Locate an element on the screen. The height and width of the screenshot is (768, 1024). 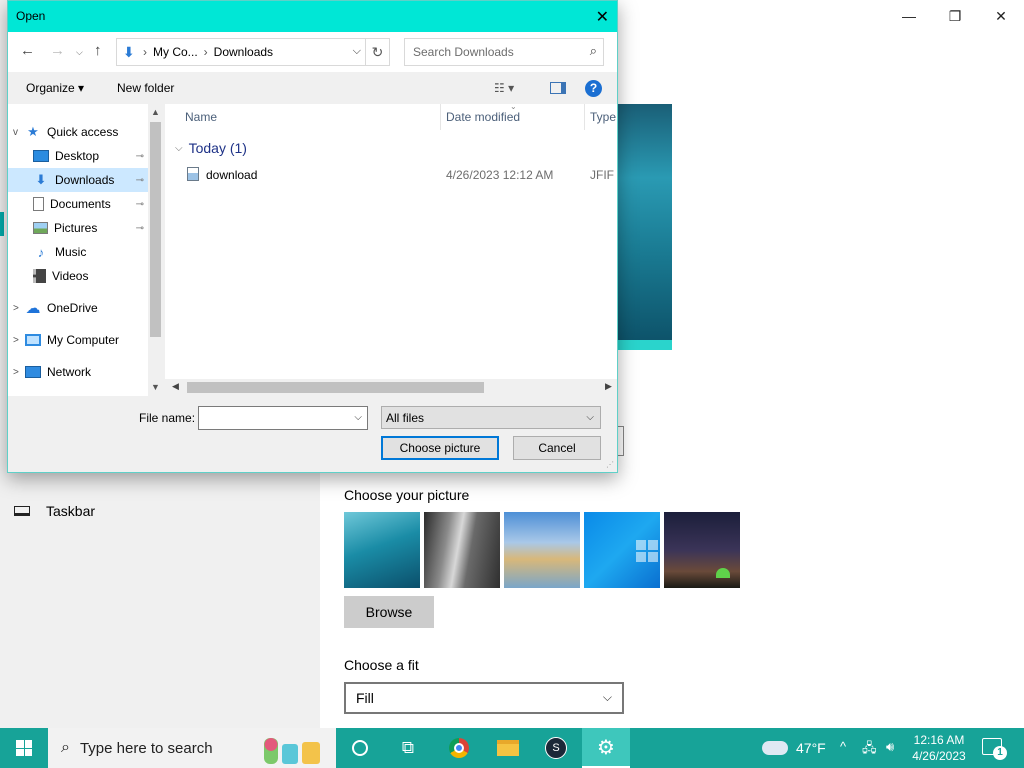
pictures-icon is located at coordinates (40, 228).